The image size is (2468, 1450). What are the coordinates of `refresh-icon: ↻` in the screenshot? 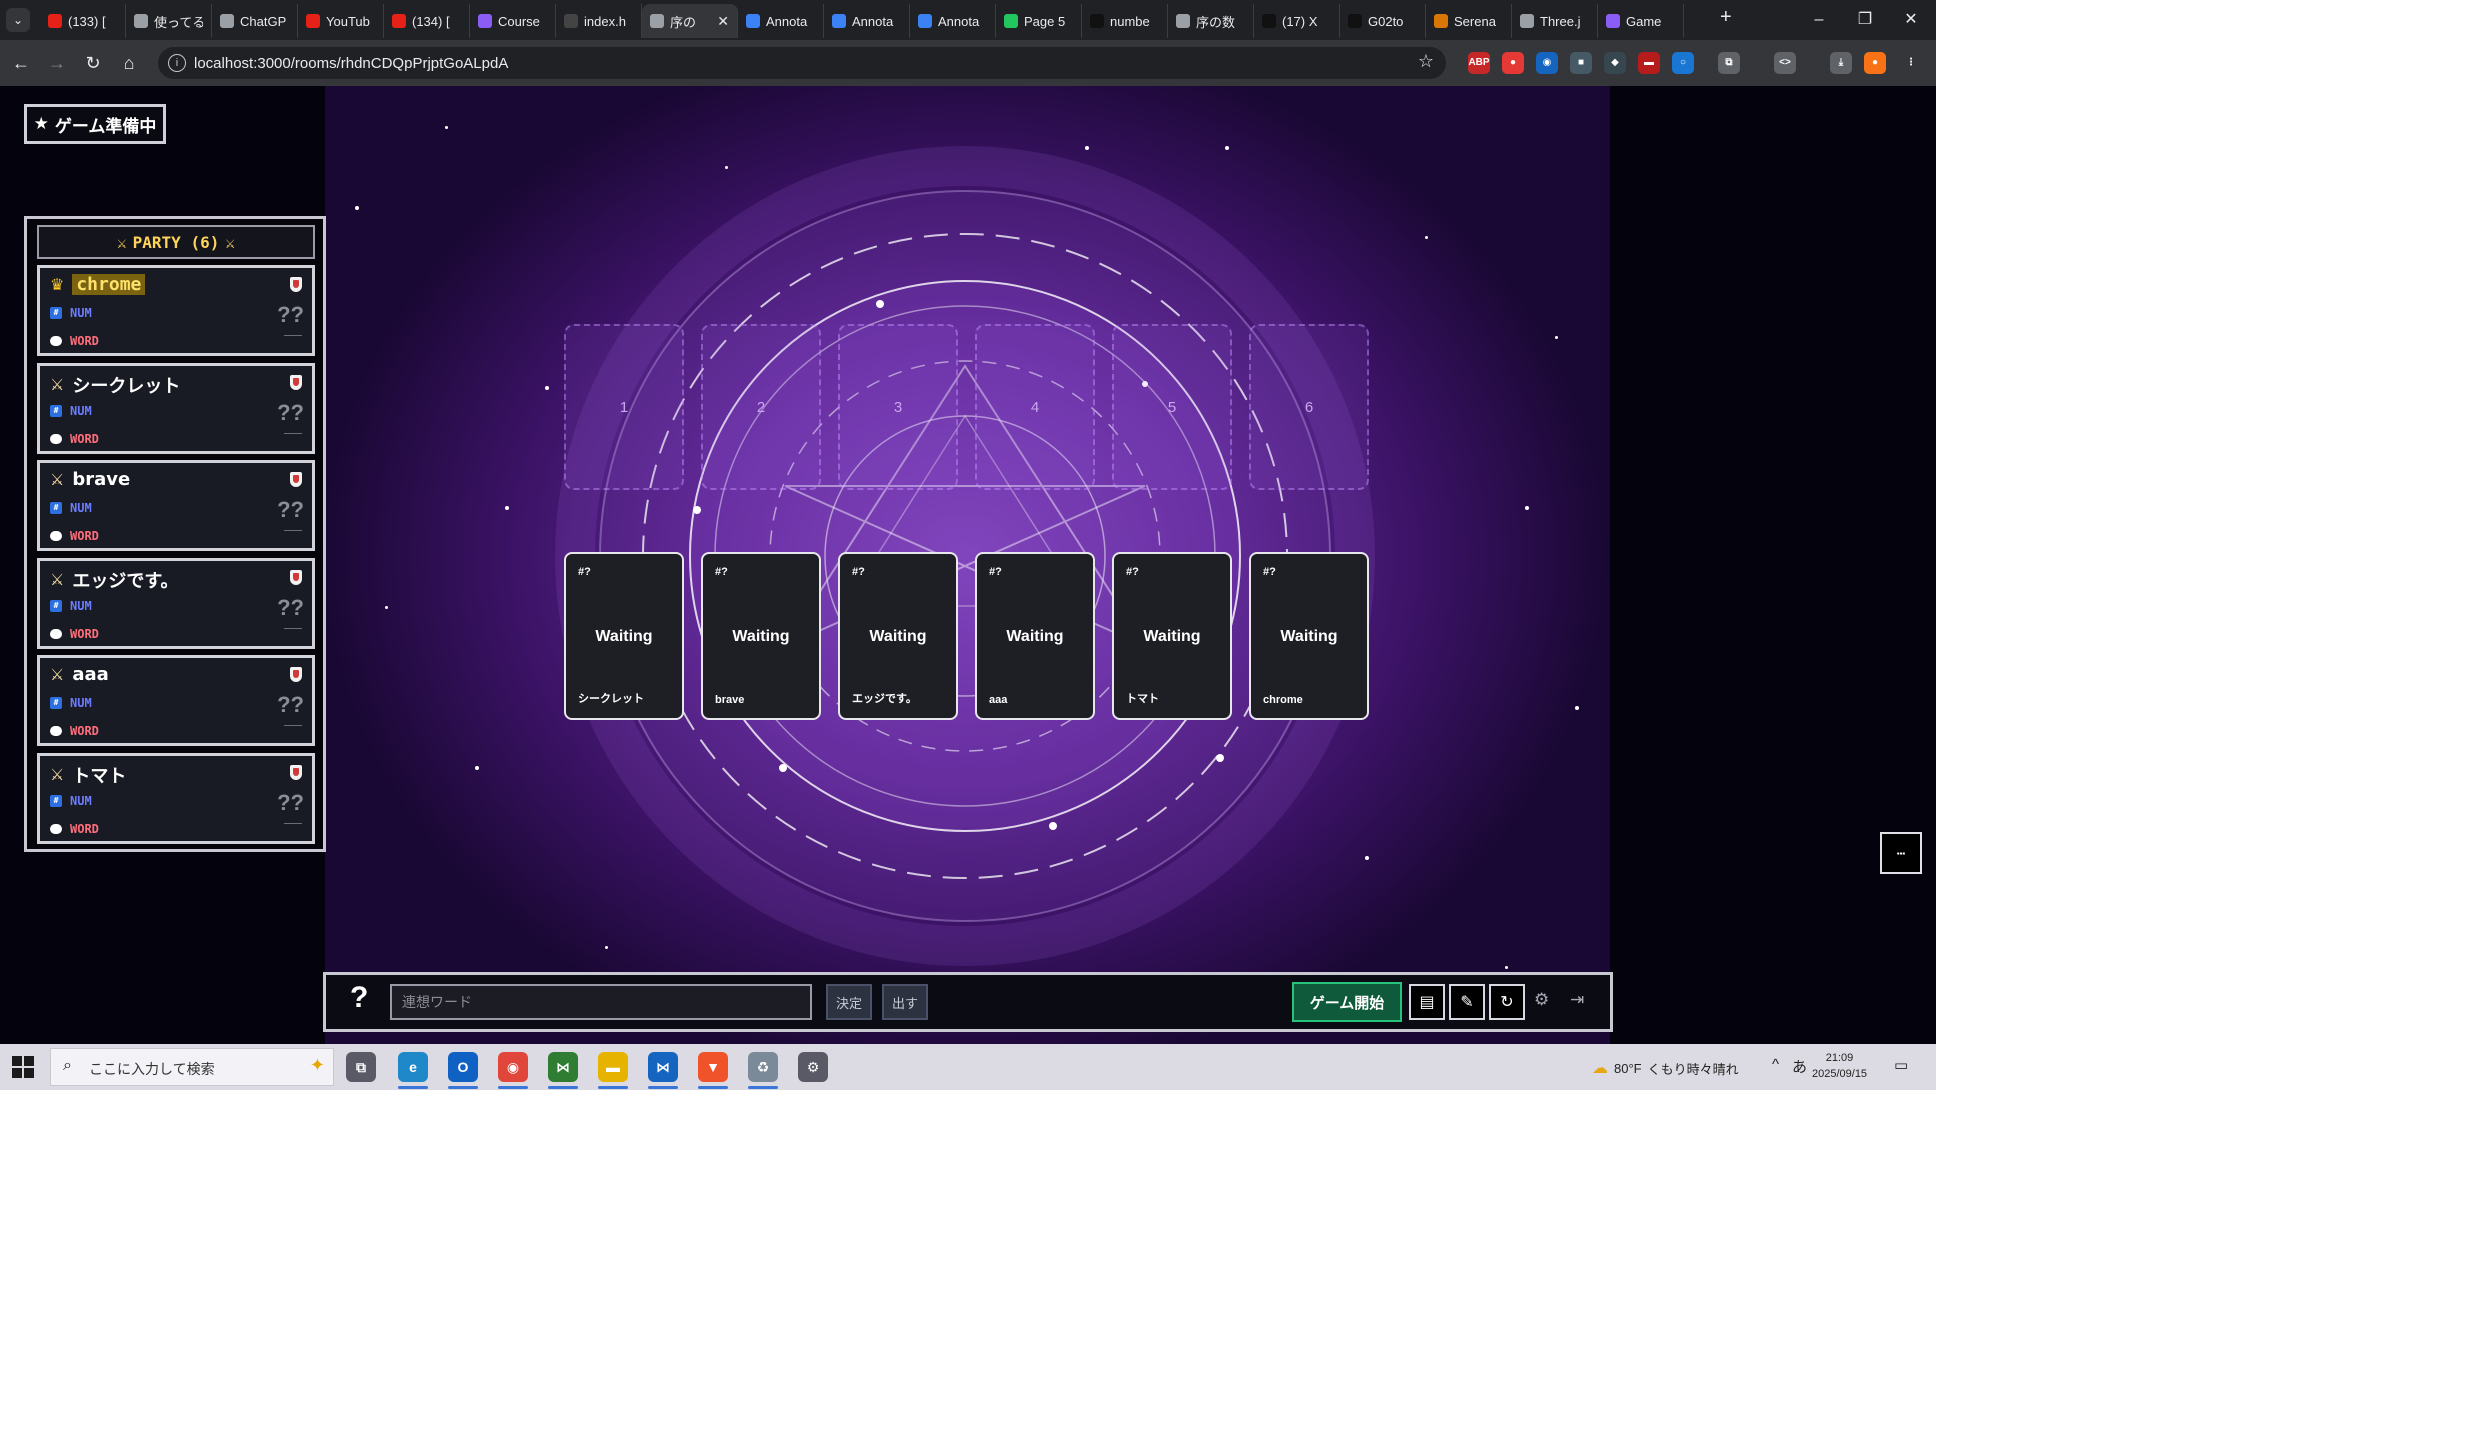 It's located at (1507, 1002).